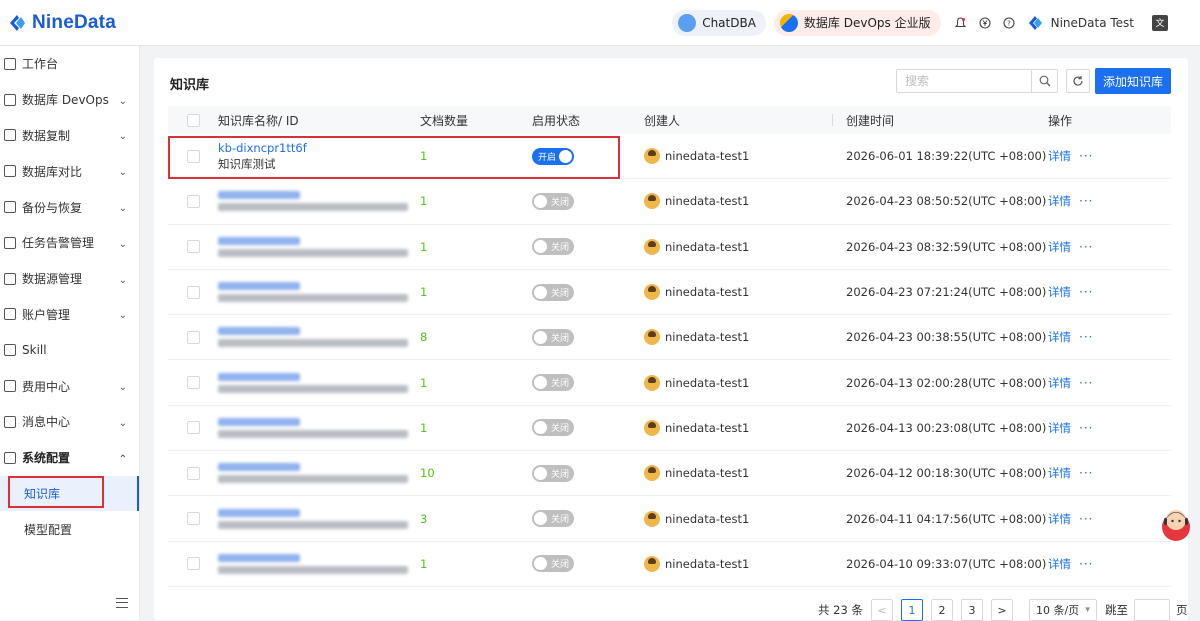  Describe the element at coordinates (857, 22) in the screenshot. I see `edition-badge: 数据库 DevOps 企业版` at that location.